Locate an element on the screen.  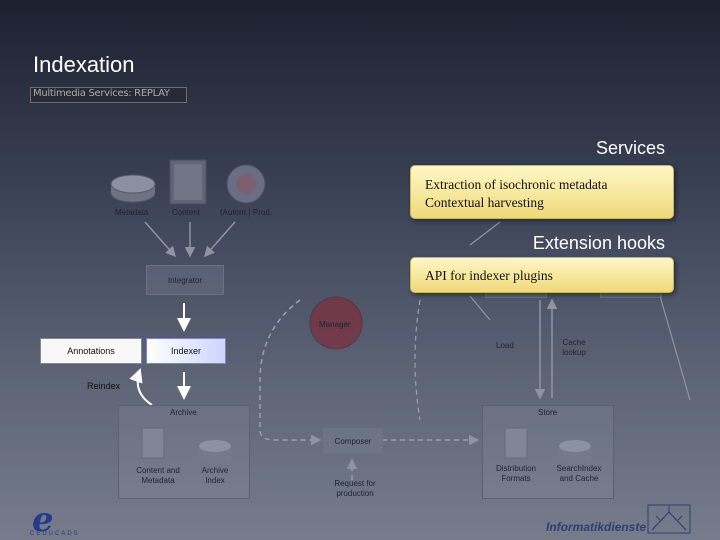
integrator-box: Integrator is located at coordinates (185, 280).